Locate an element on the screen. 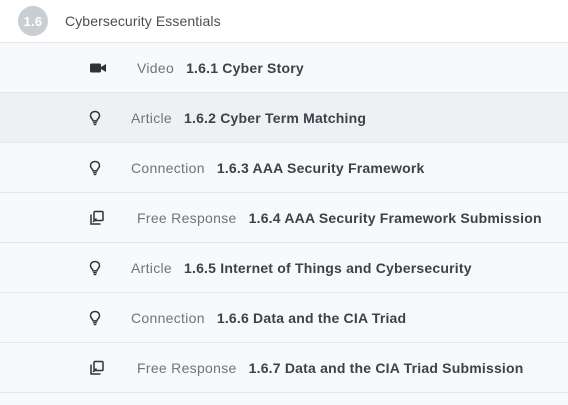 The image size is (568, 405). lesson-row-1-6-1: Video 1.6.1 Cyber Story is located at coordinates (284, 68).